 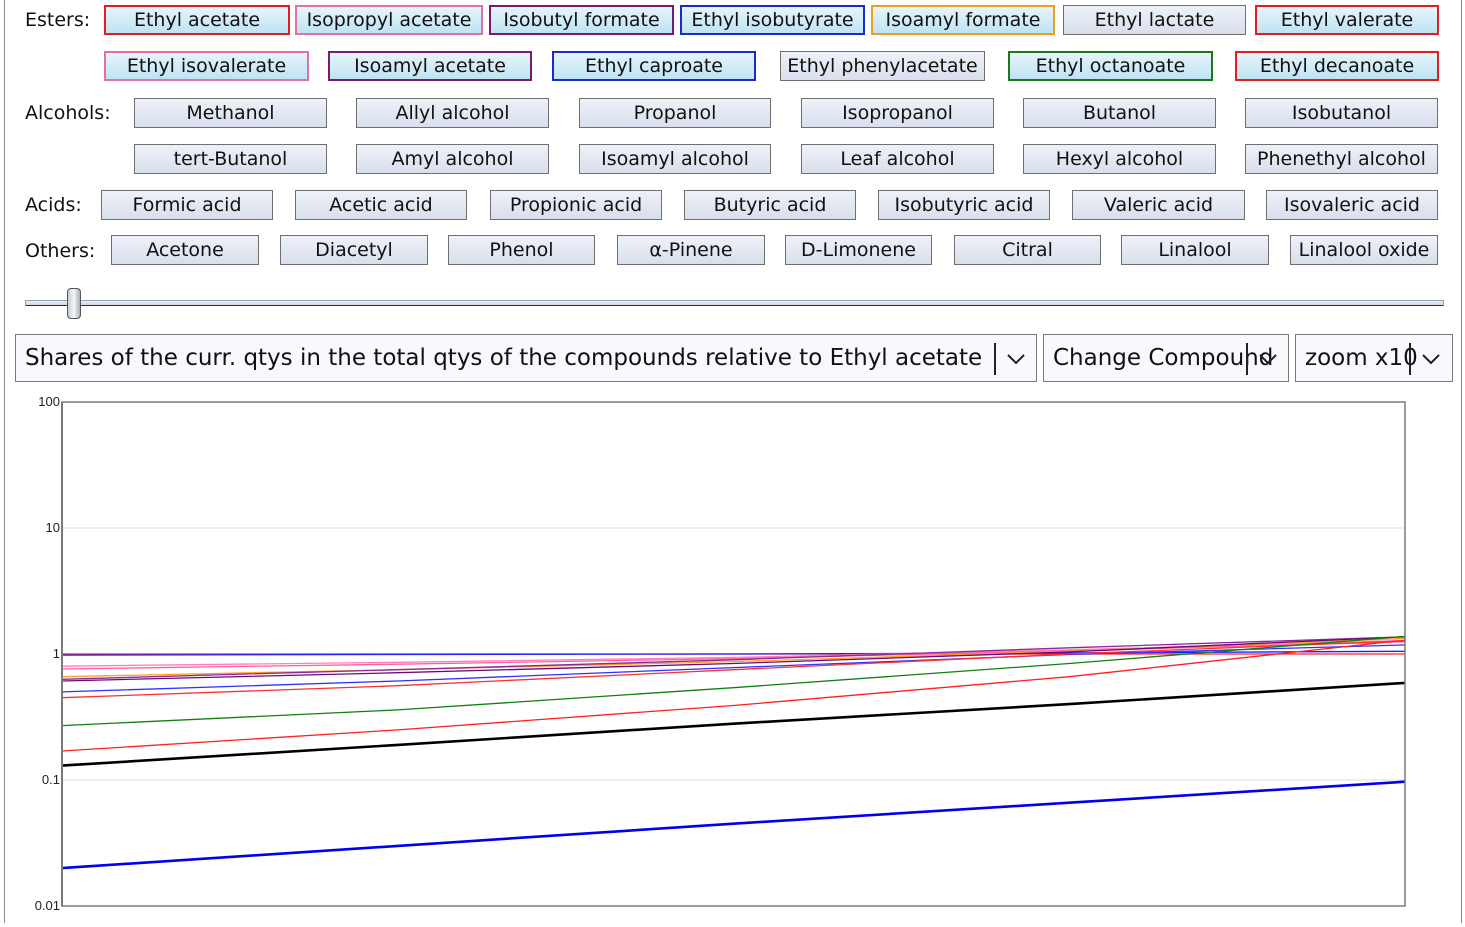 What do you see at coordinates (1027, 250) in the screenshot?
I see `compound-button-citral: Citral` at bounding box center [1027, 250].